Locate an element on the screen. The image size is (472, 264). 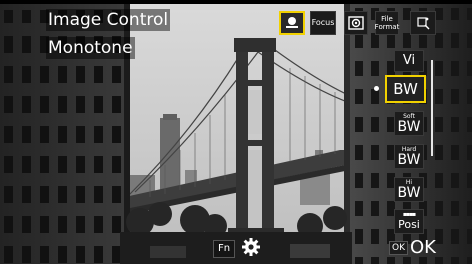
option-soft-bw: Soft BW is located at coordinates (409, 123).